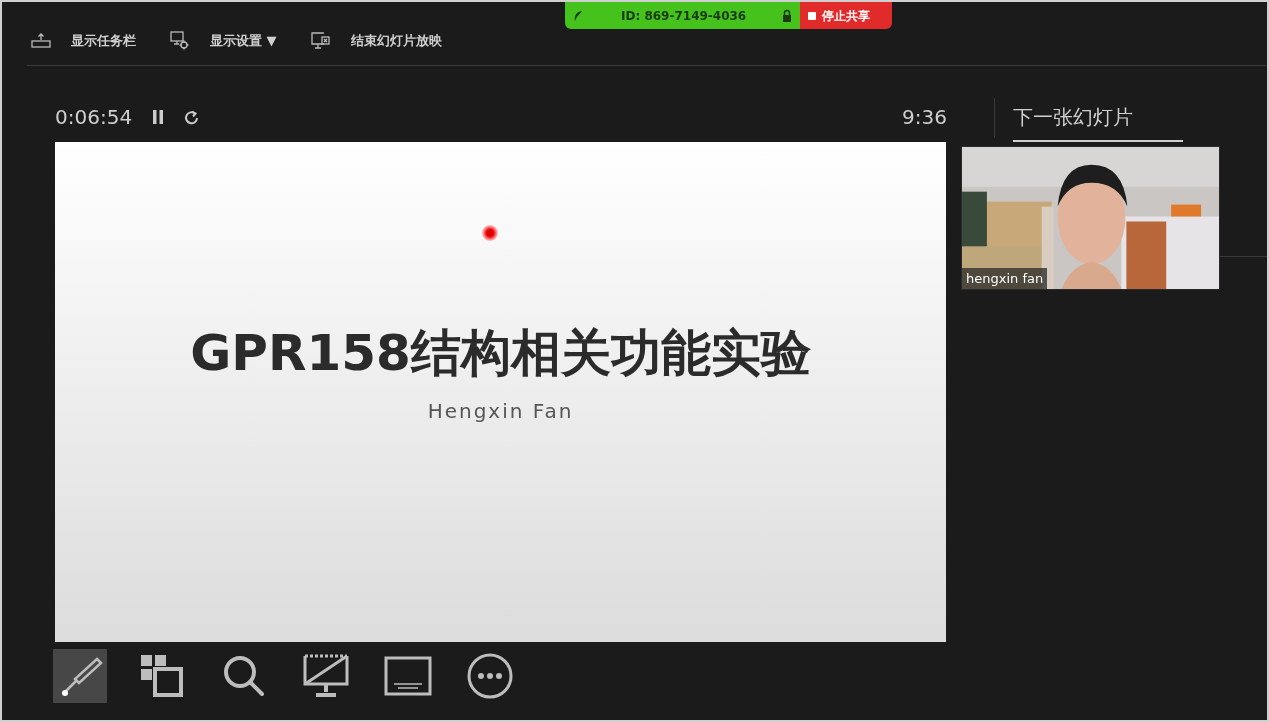  What do you see at coordinates (326, 676) in the screenshot?
I see `monitor-off-icon` at bounding box center [326, 676].